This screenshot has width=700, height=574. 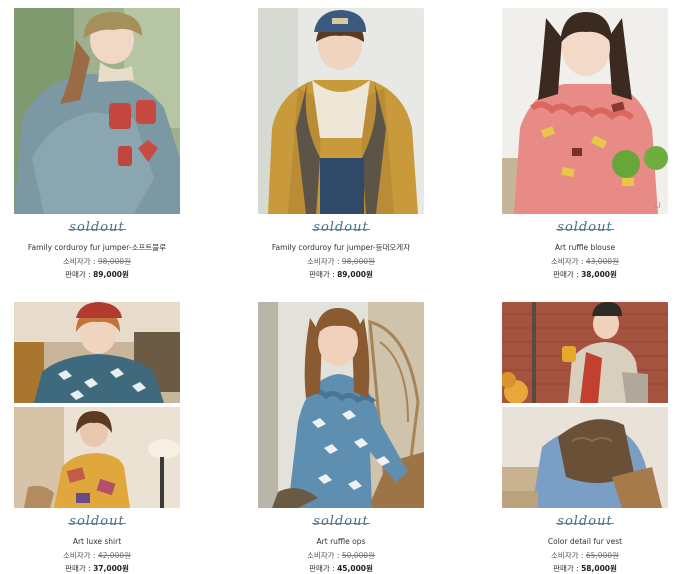 I want to click on product-photo-art-luxe-shirt-detail, so click(x=97, y=457).